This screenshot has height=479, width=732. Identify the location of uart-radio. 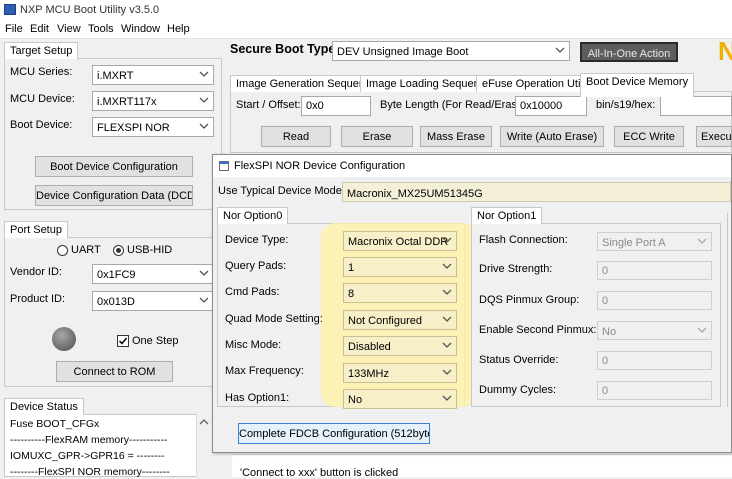
(62, 250).